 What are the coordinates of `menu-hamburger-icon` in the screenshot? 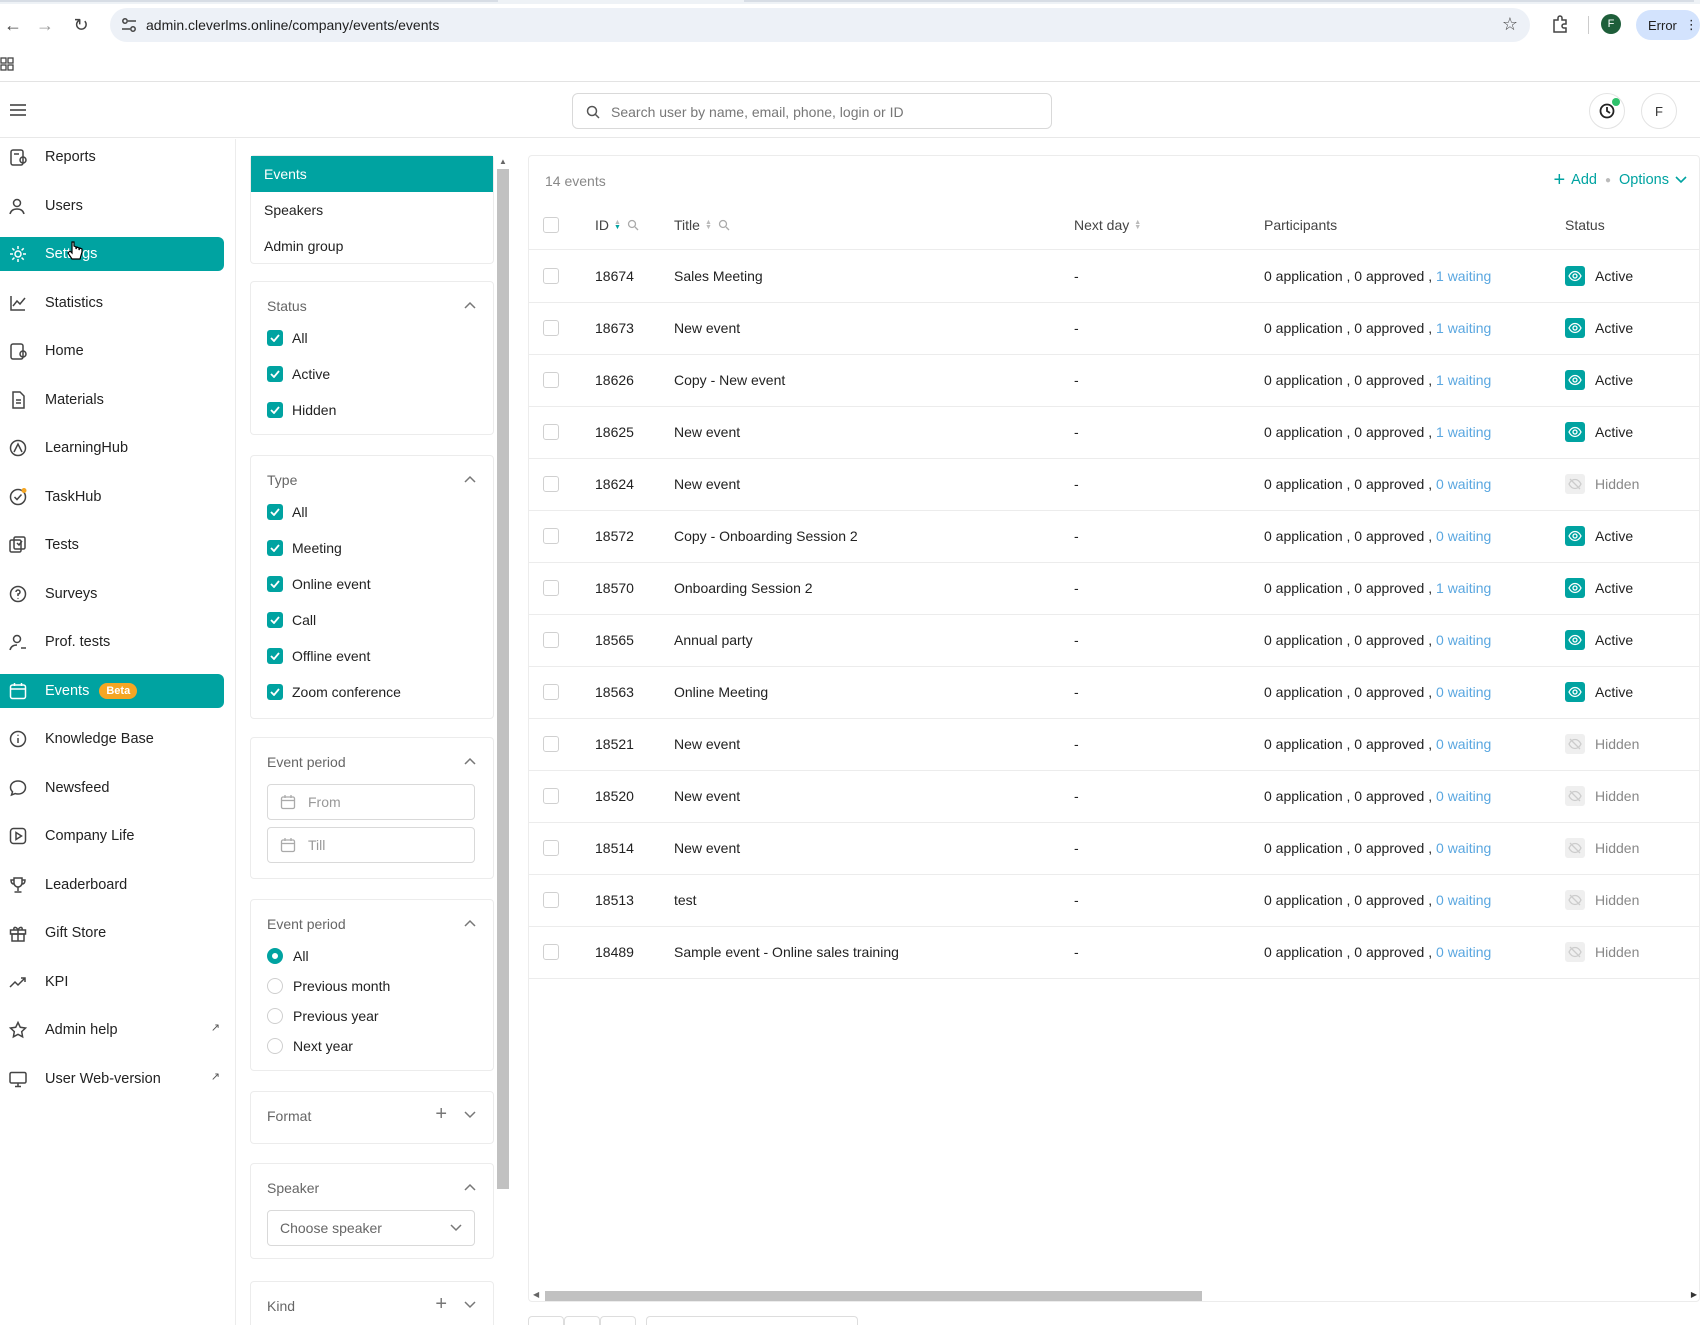 It's located at (18, 110).